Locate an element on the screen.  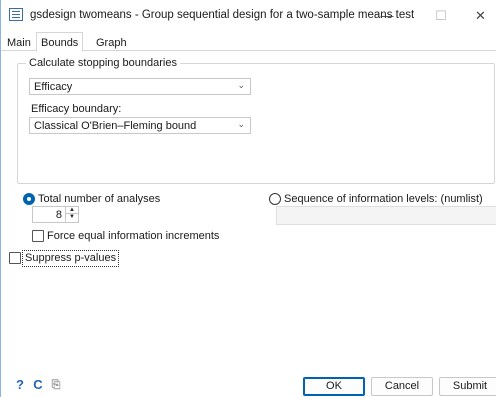
tab-graph: Graph is located at coordinates (111, 42).